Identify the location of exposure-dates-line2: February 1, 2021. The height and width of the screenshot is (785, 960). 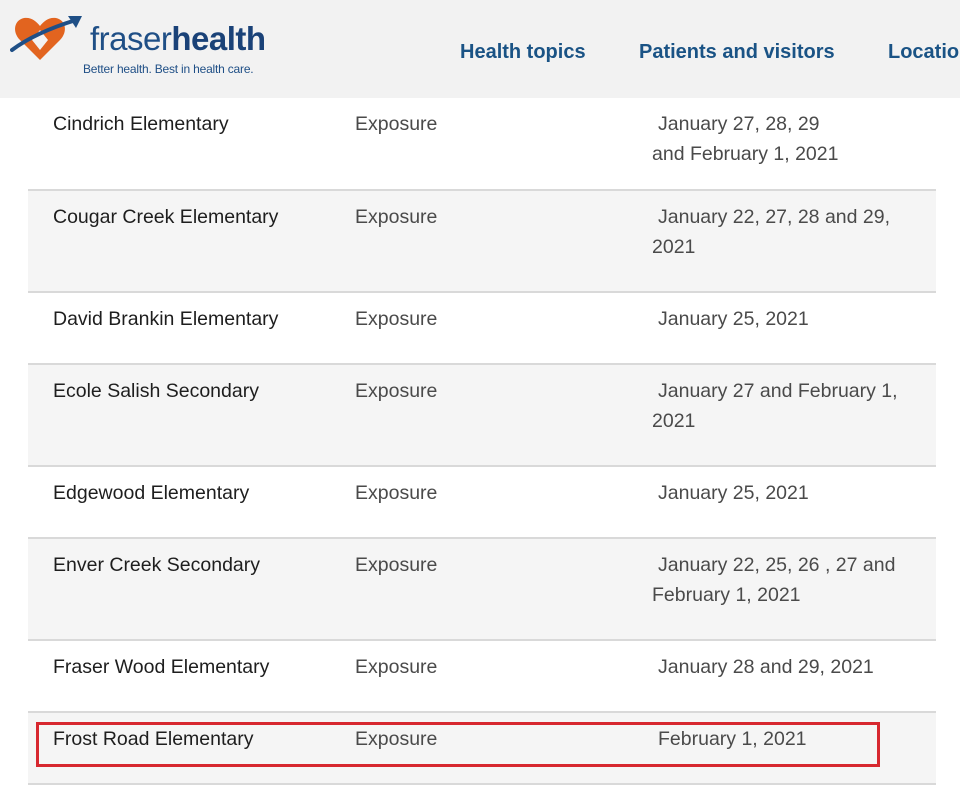
(726, 595).